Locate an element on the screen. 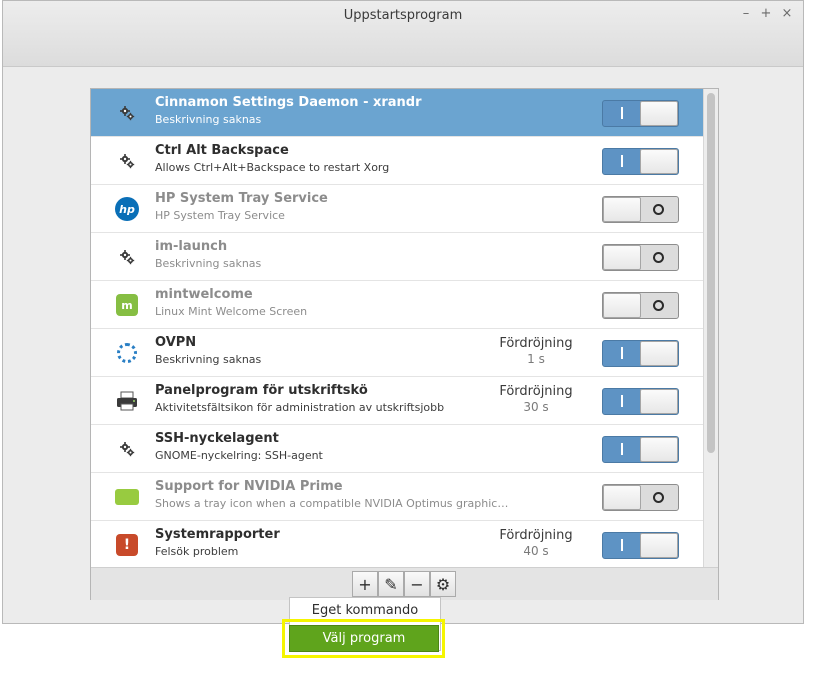 The image size is (813, 678). pencil-icon: ✎ is located at coordinates (391, 584).